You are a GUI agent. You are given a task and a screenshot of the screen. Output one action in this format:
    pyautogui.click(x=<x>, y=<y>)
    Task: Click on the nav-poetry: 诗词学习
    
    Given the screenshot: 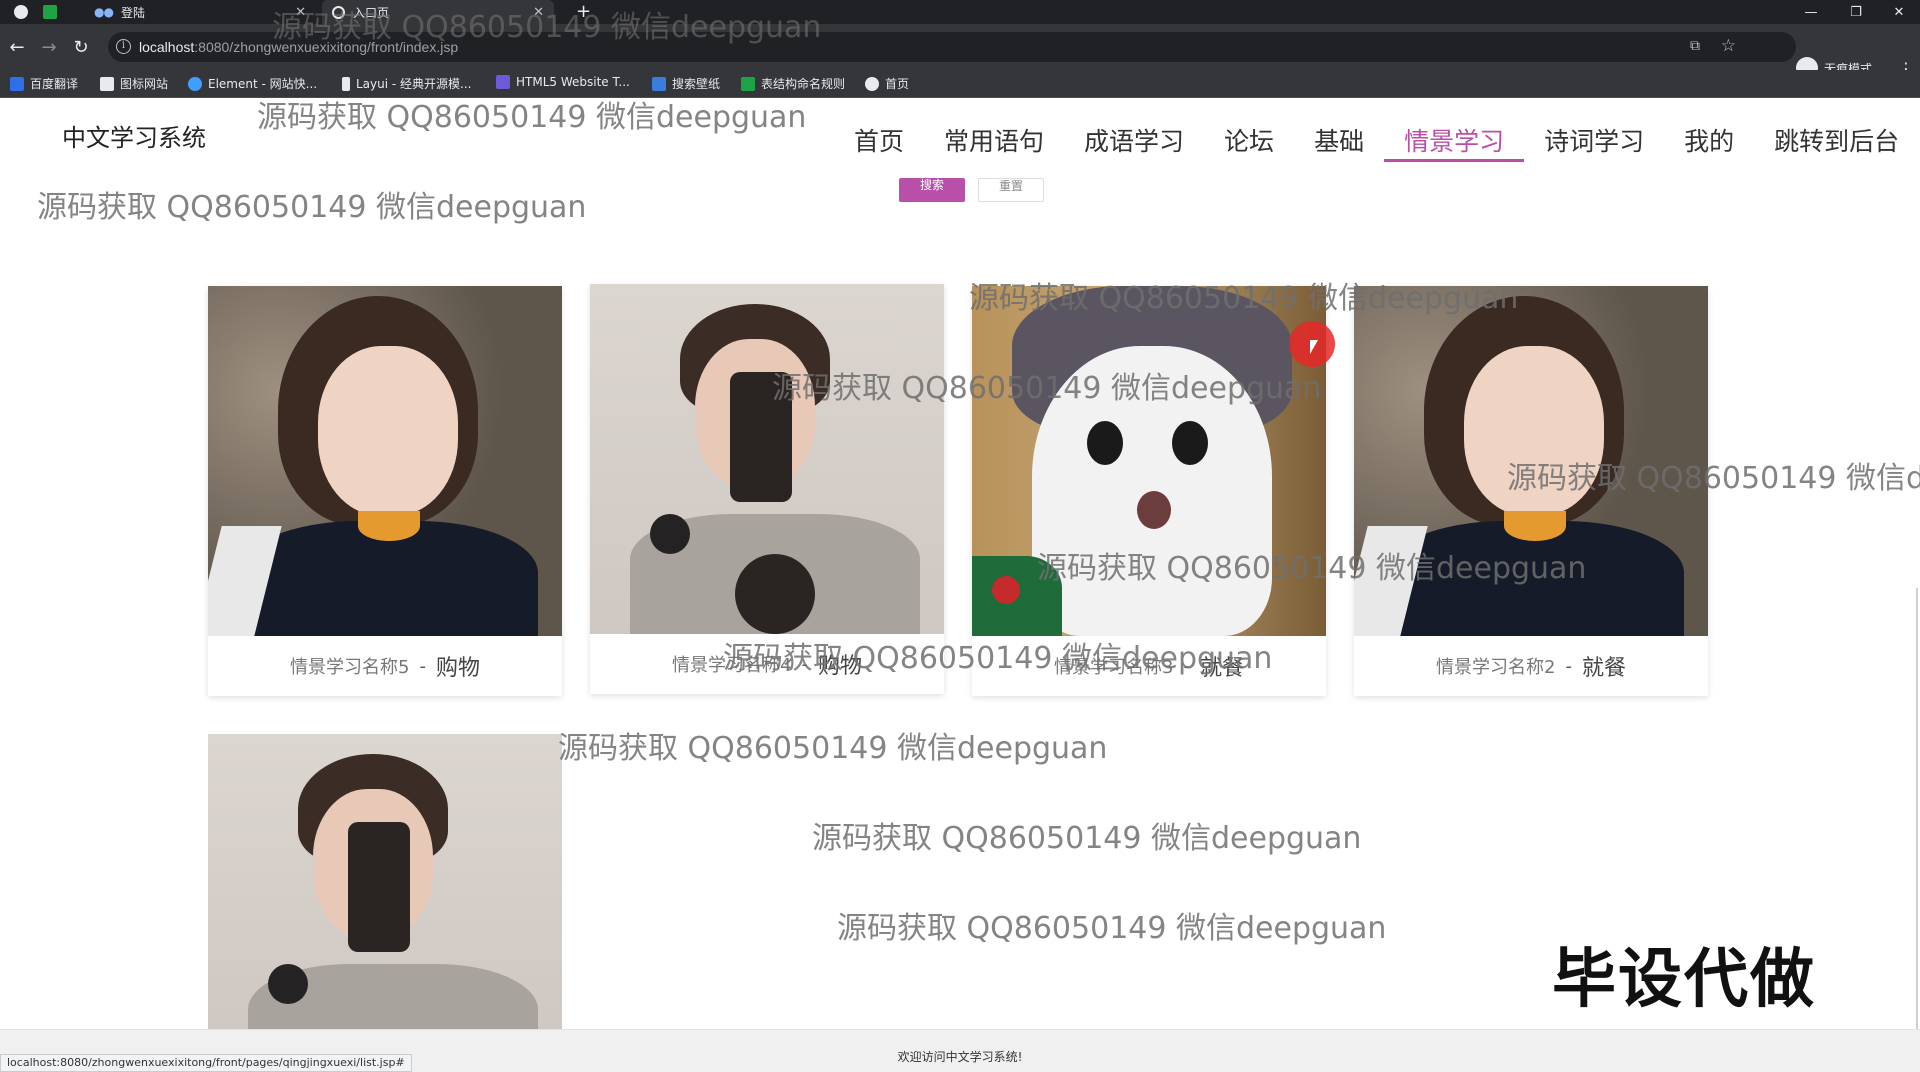 What is the action you would take?
    pyautogui.click(x=1594, y=142)
    